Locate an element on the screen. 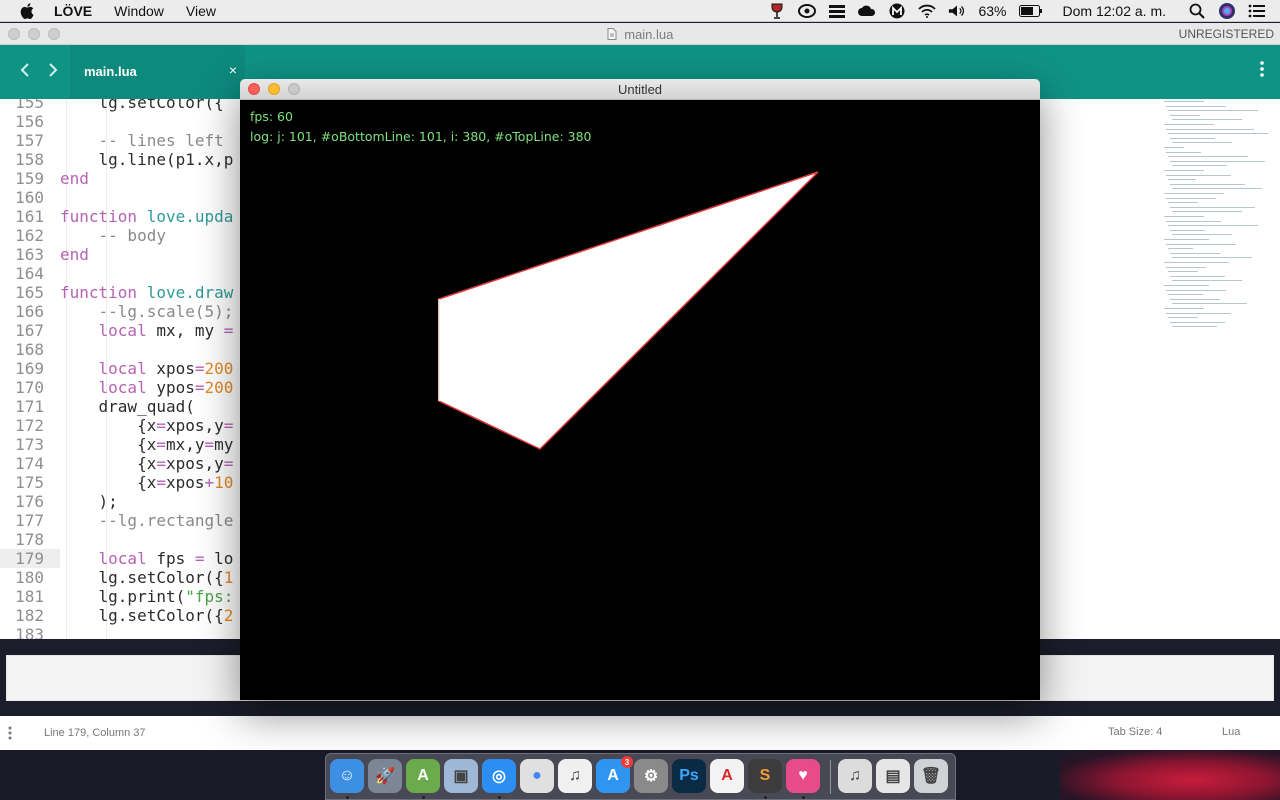 Image resolution: width=1280 pixels, height=800 pixels. line-content: local fps = lo is located at coordinates (147, 558).